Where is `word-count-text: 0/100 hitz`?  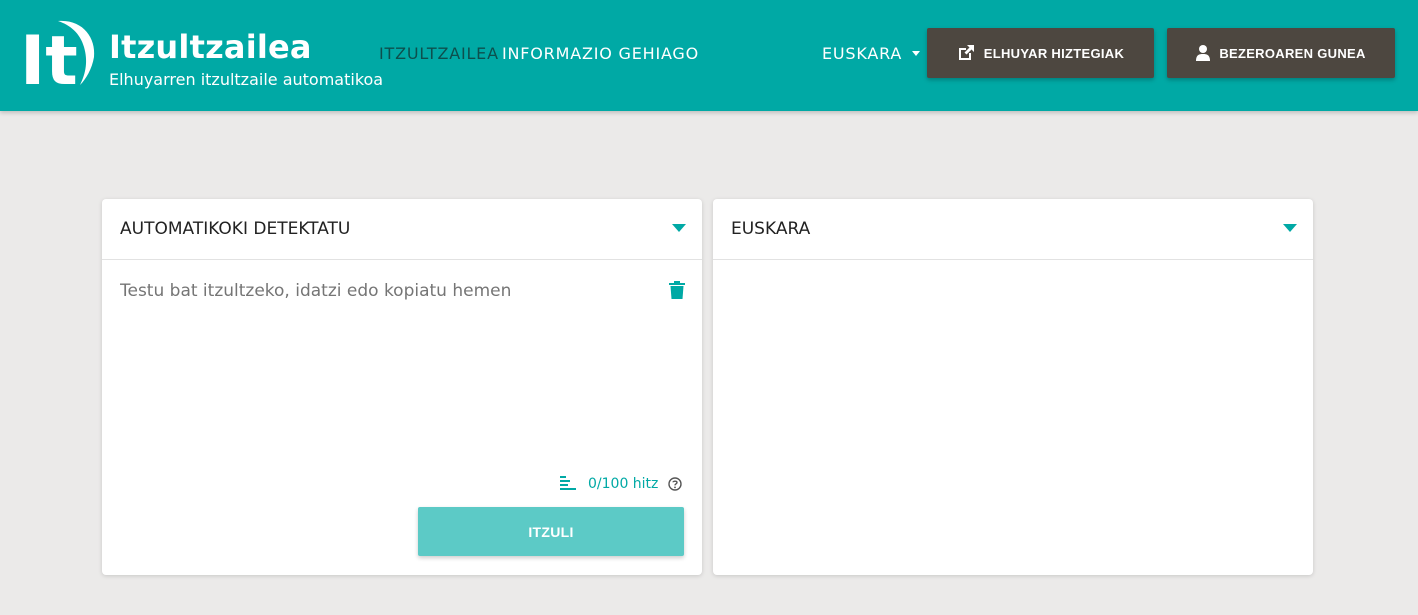 word-count-text: 0/100 hitz is located at coordinates (623, 484).